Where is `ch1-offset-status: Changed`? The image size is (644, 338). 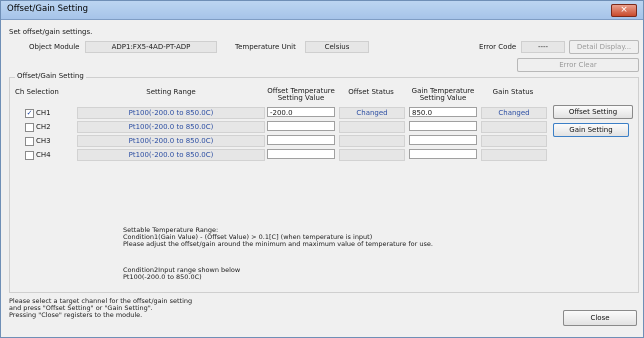
ch1-offset-status: Changed is located at coordinates (372, 113).